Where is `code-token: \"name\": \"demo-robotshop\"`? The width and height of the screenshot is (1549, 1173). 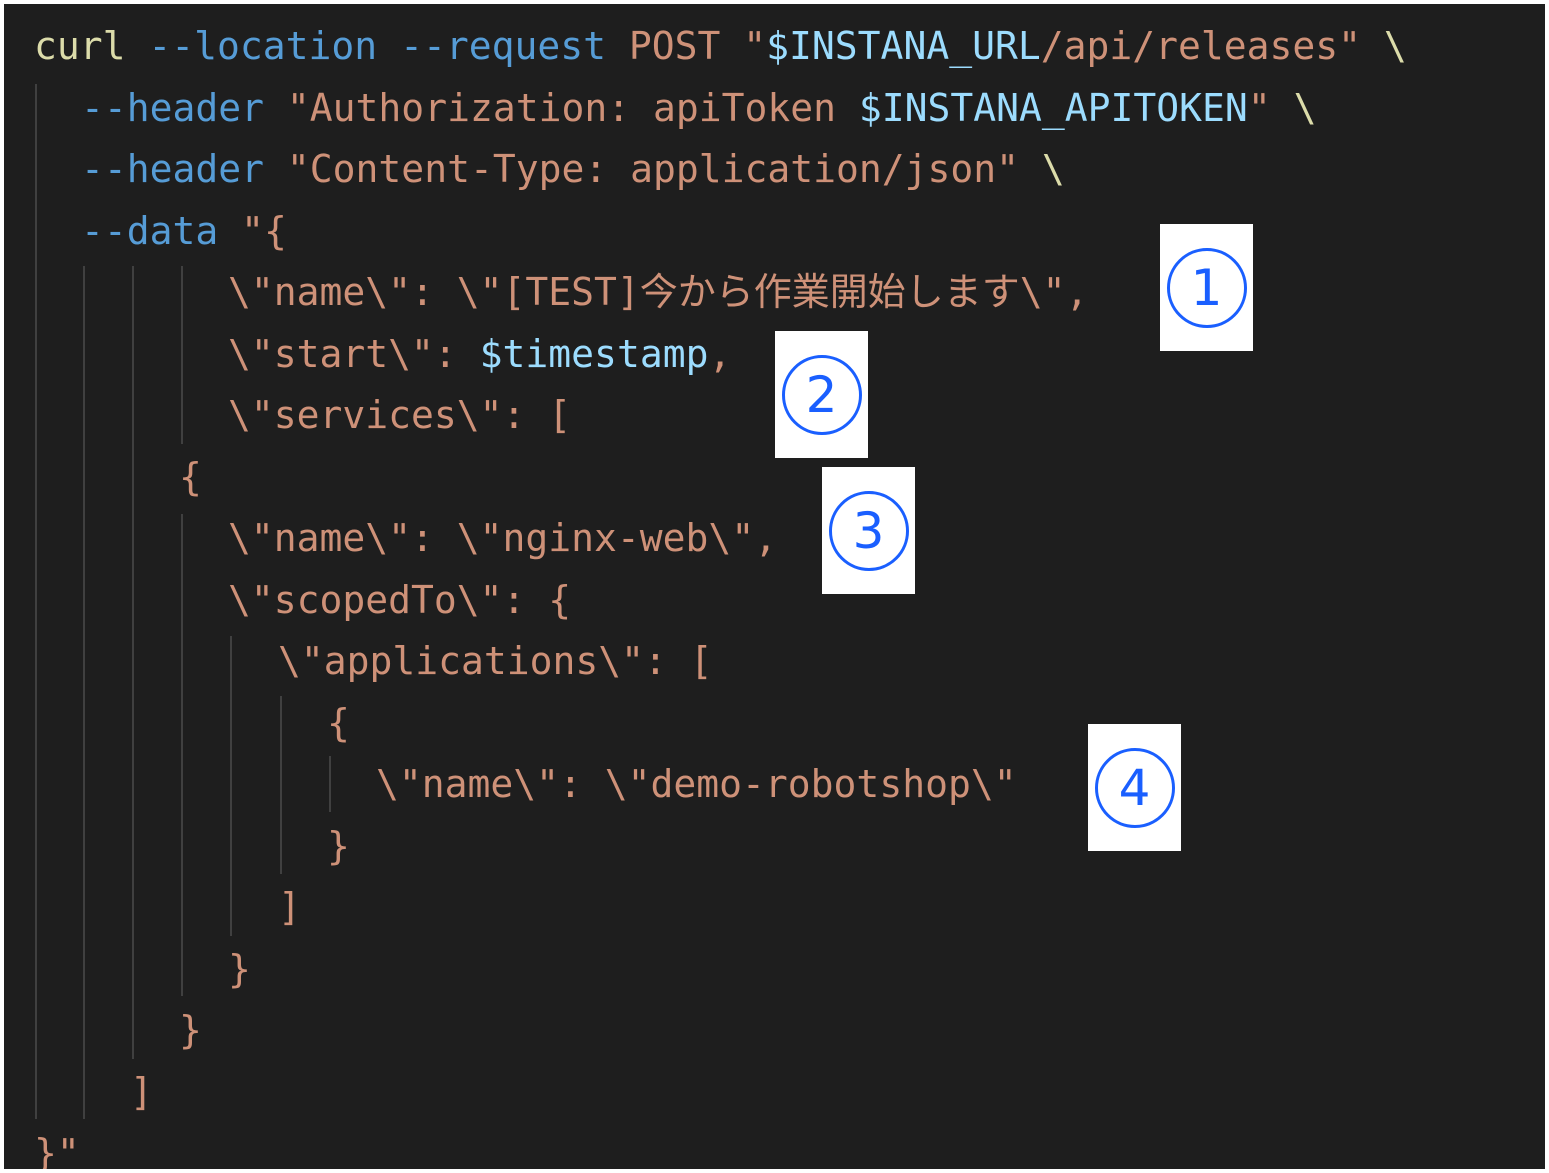
code-token: \"name\": \"demo-robotshop\" is located at coordinates (696, 784).